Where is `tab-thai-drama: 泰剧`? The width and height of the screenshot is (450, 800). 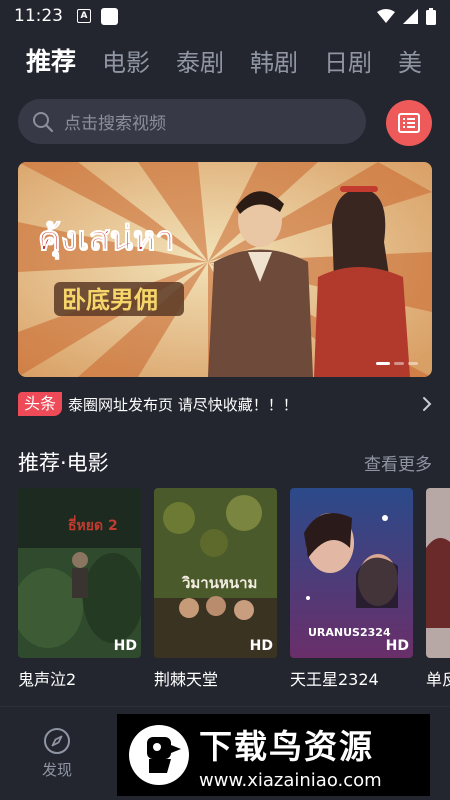 tab-thai-drama: 泰剧 is located at coordinates (200, 60).